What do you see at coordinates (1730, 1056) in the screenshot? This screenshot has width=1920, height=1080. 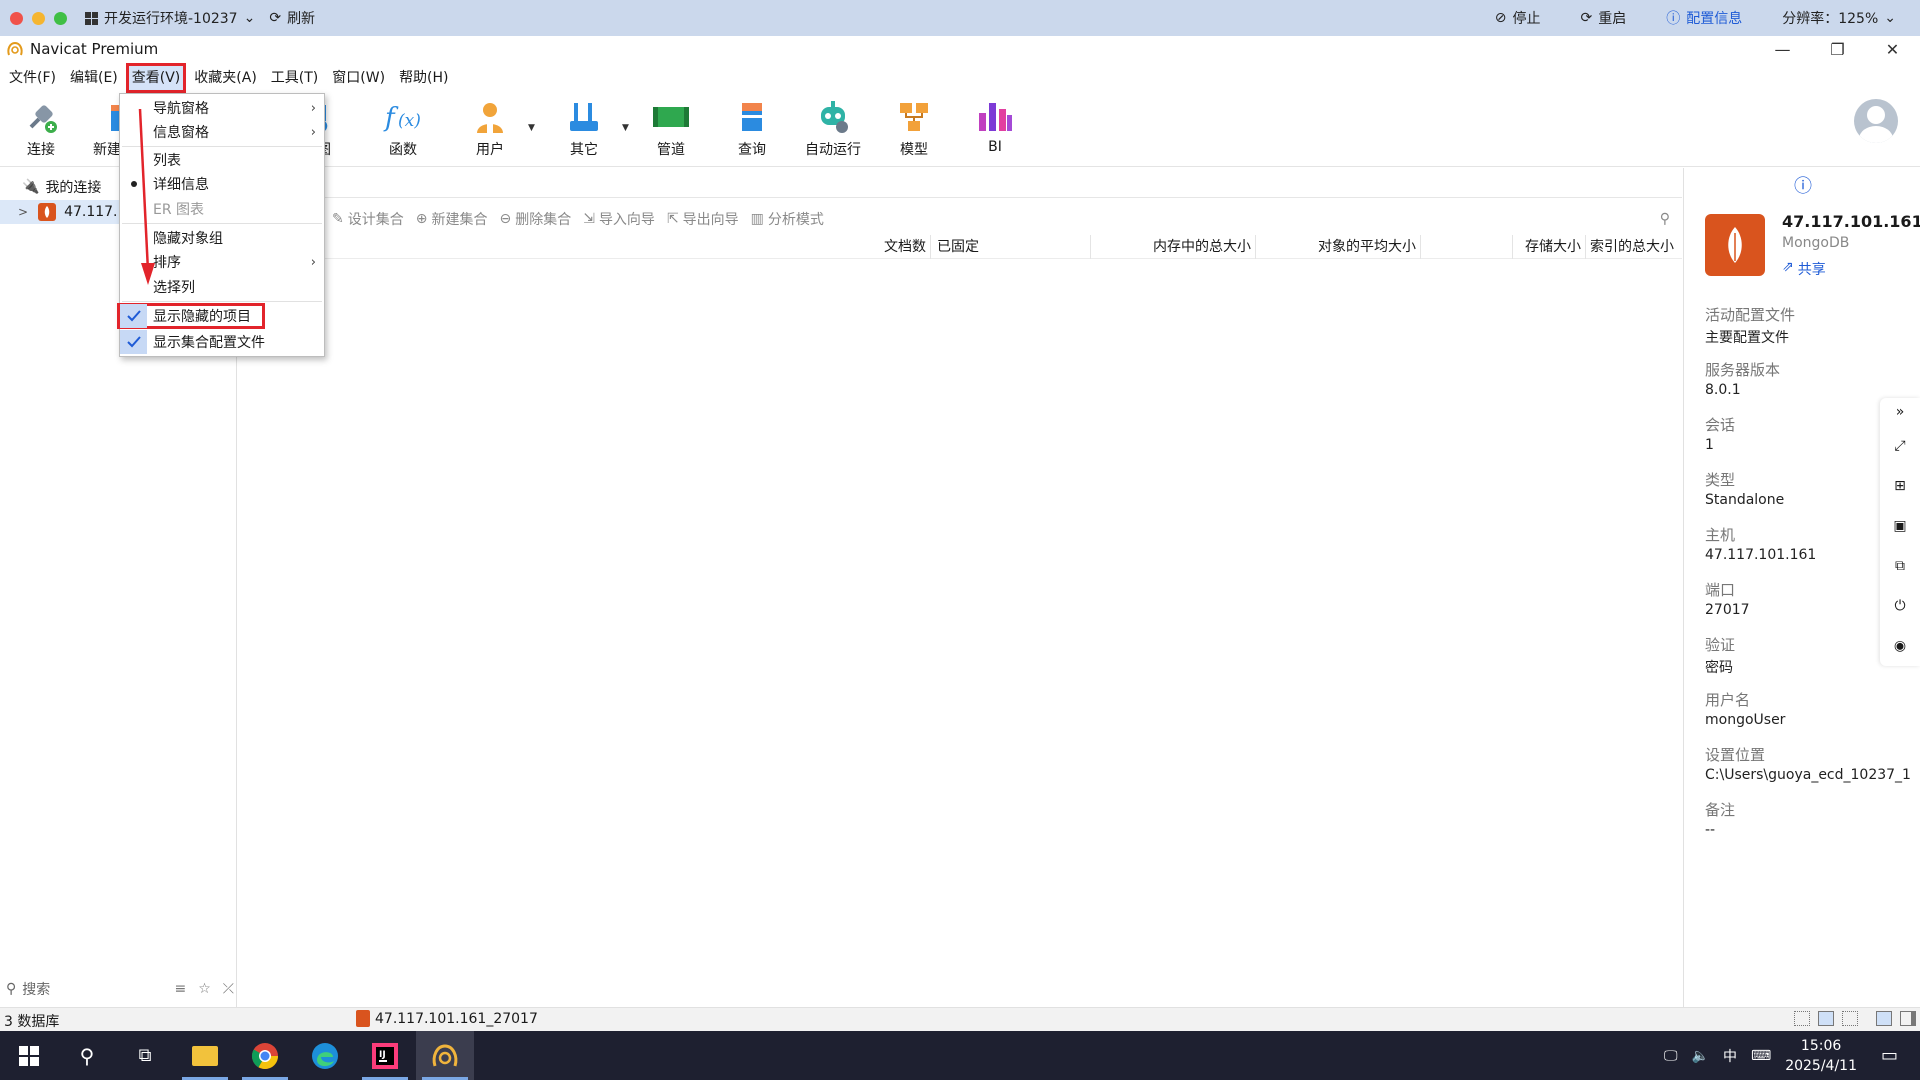 I see `ime-indicator: 中` at bounding box center [1730, 1056].